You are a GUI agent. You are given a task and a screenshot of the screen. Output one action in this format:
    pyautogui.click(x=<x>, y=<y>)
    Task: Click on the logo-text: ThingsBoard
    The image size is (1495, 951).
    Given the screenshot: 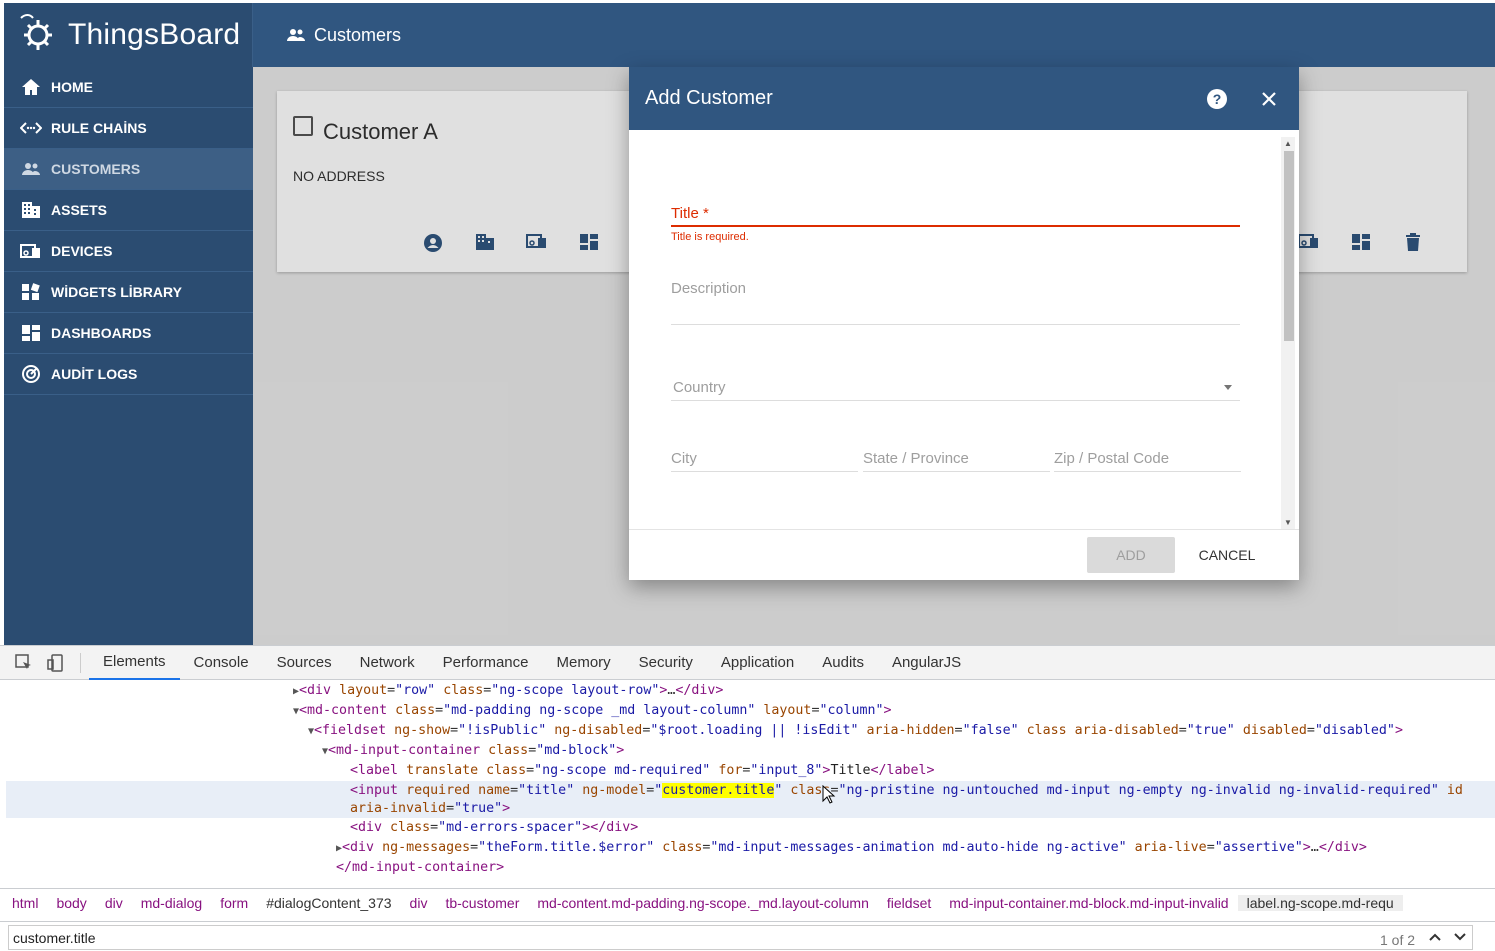 What is the action you would take?
    pyautogui.click(x=154, y=34)
    